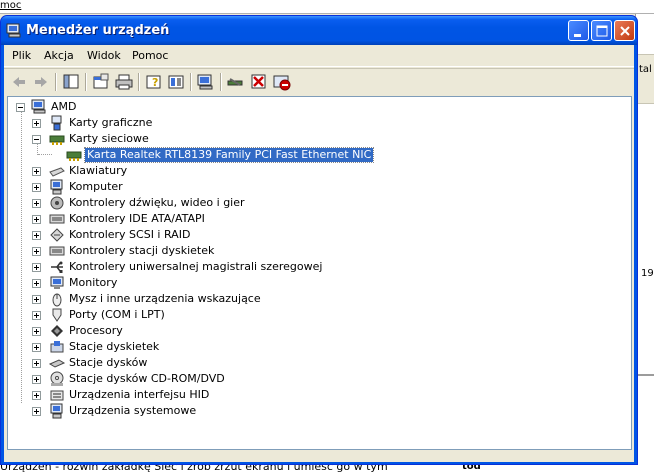 This screenshot has width=654, height=474. Describe the element at coordinates (57, 395) in the screenshot. I see `hid-icon` at that location.